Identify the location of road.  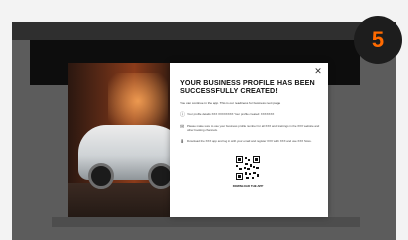
(119, 200).